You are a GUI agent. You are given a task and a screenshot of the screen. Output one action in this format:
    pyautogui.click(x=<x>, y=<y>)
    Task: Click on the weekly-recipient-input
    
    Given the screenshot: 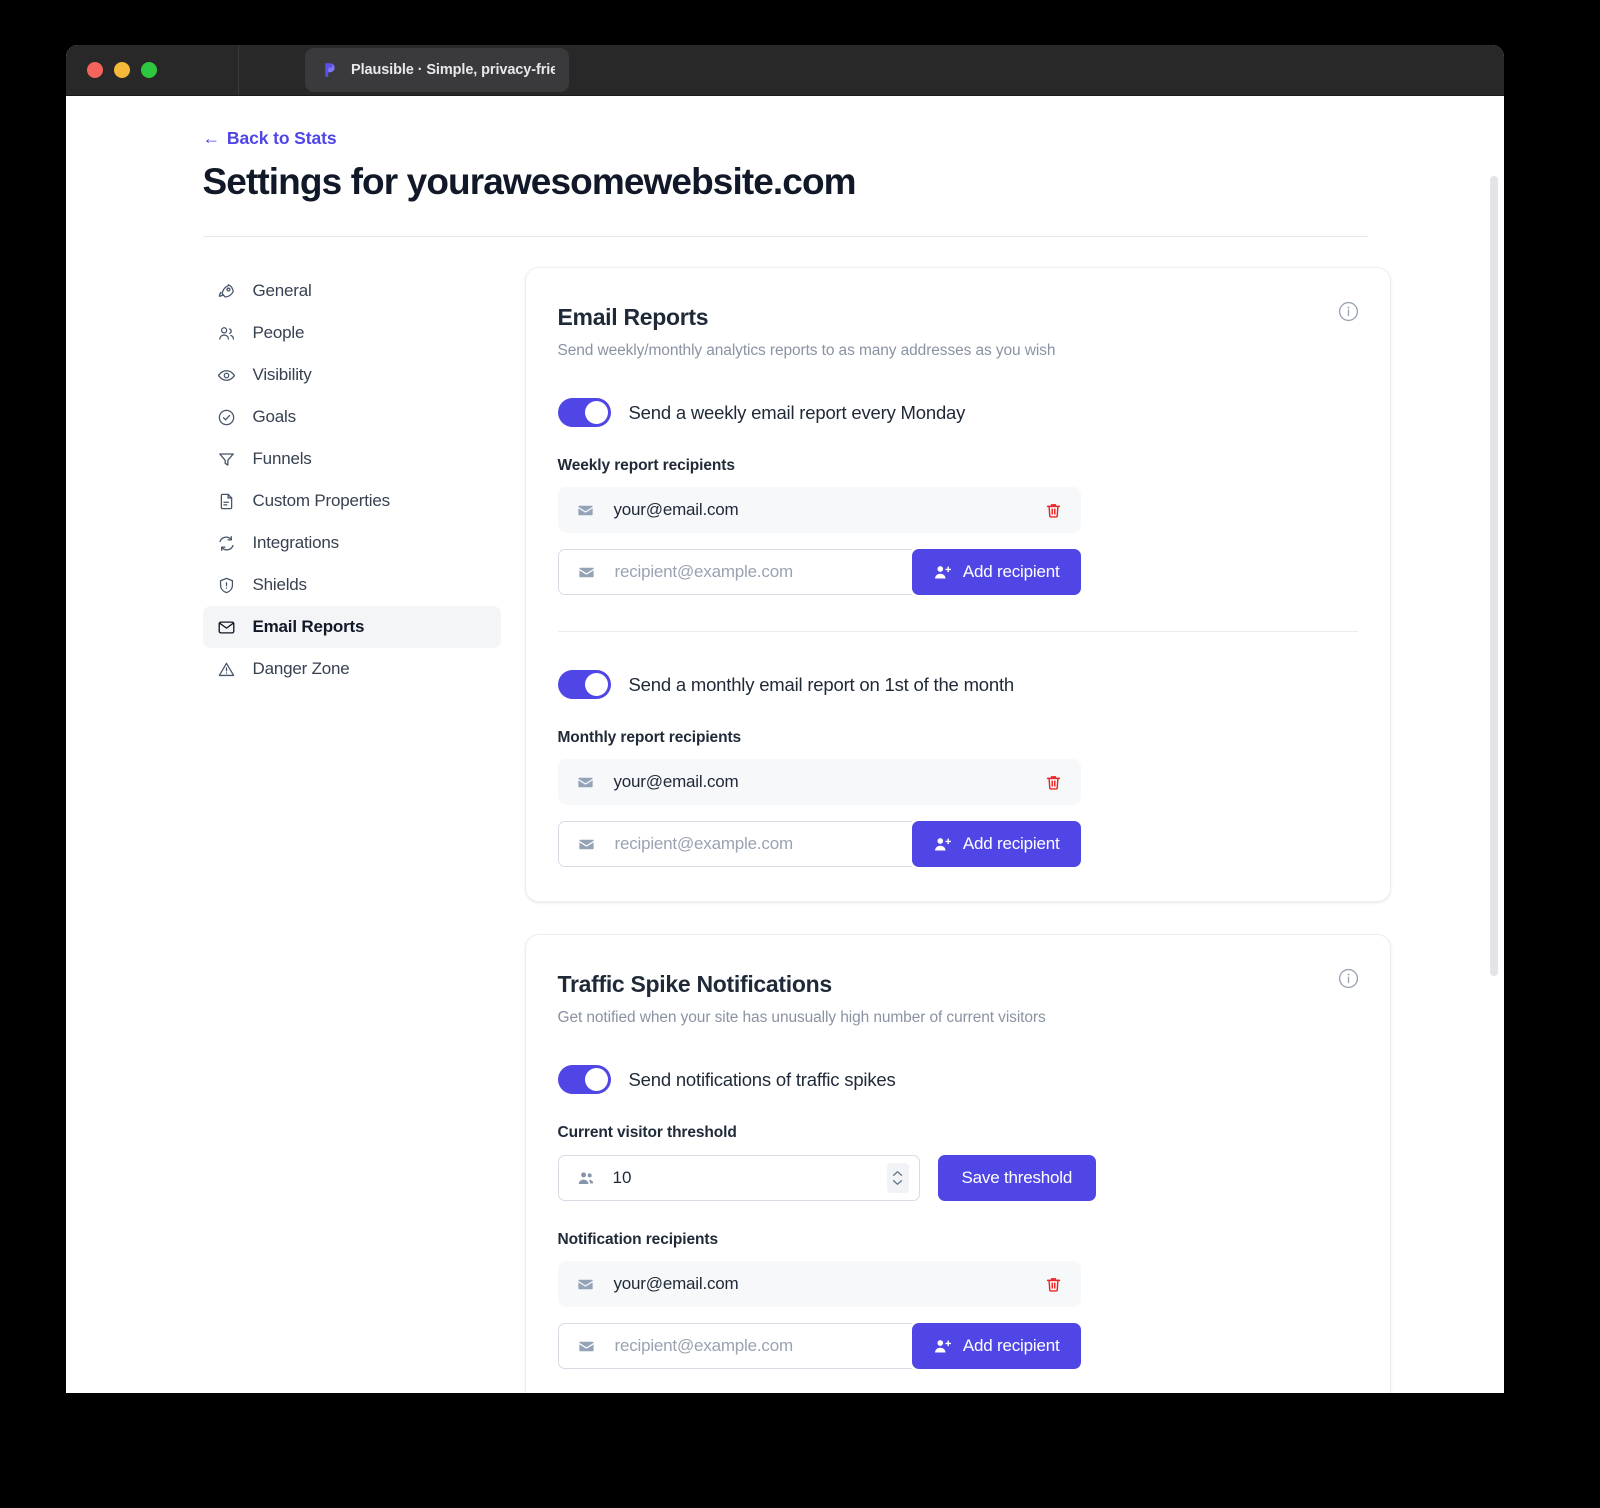 What is the action you would take?
    pyautogui.click(x=755, y=572)
    